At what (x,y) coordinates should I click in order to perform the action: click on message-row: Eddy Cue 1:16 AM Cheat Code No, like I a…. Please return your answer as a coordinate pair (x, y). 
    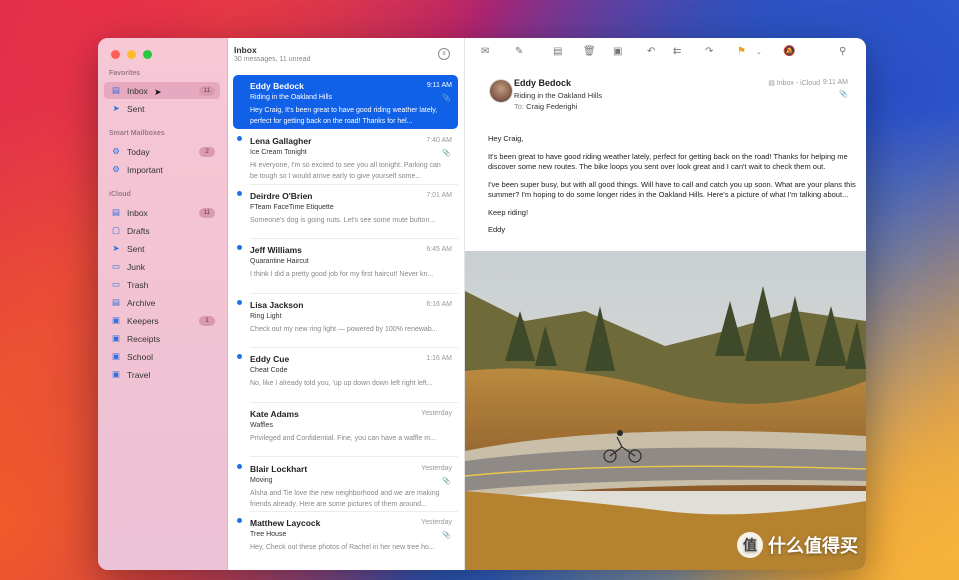
    Looking at the image, I should click on (345, 375).